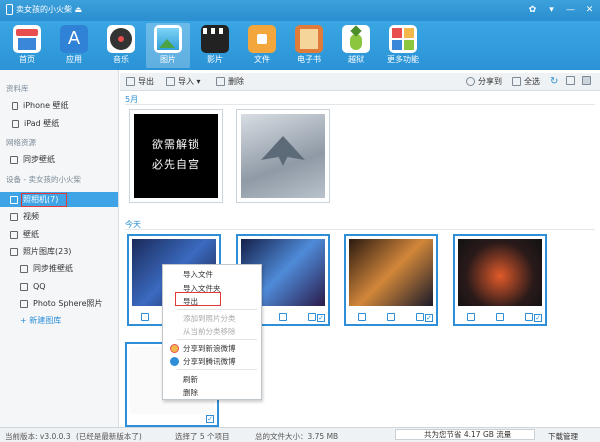 The height and width of the screenshot is (442, 600). I want to click on camera-highlight, so click(44, 200).